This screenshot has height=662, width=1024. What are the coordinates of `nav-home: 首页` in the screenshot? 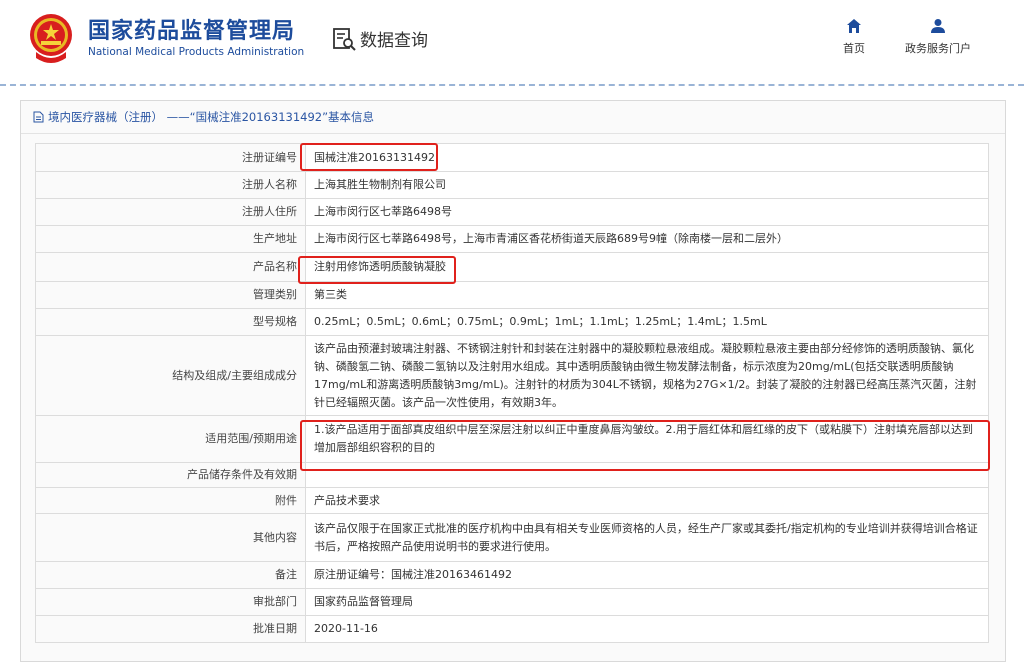 It's located at (854, 37).